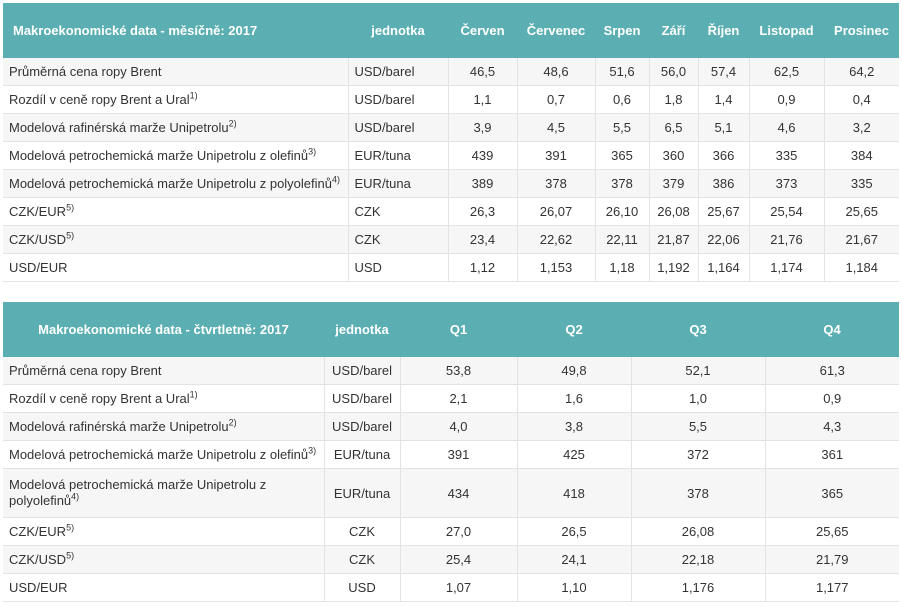 This screenshot has height=606, width=902. I want to click on value-cell: 0,9, so click(787, 99).